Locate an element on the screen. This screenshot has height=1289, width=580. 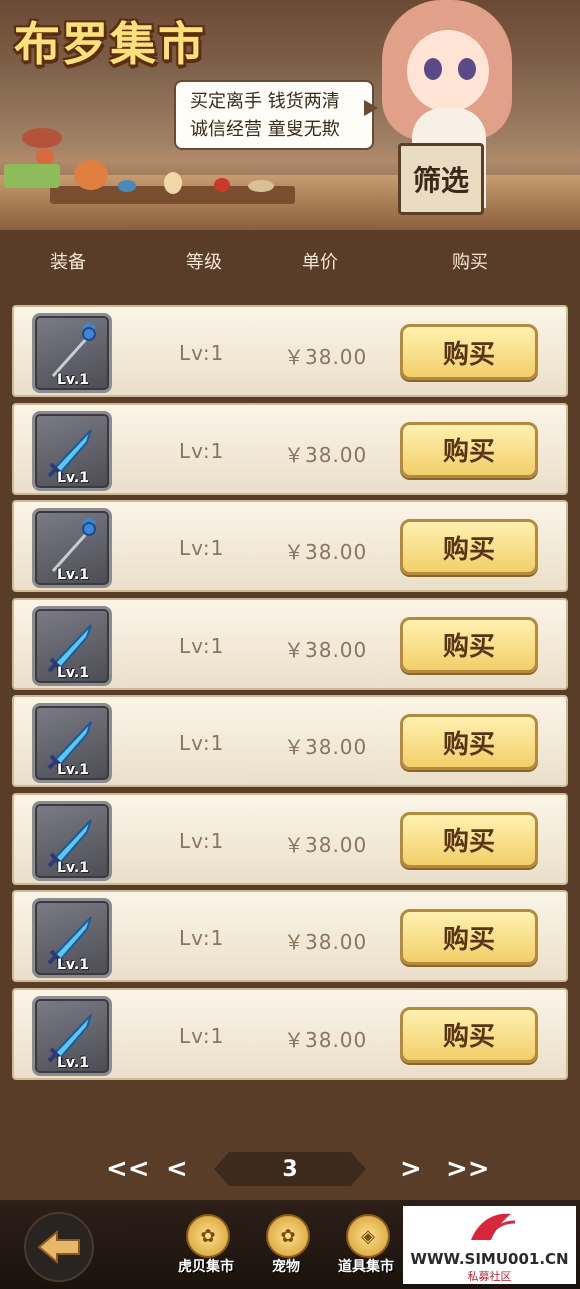
filter-button: 筛选 is located at coordinates (441, 179).